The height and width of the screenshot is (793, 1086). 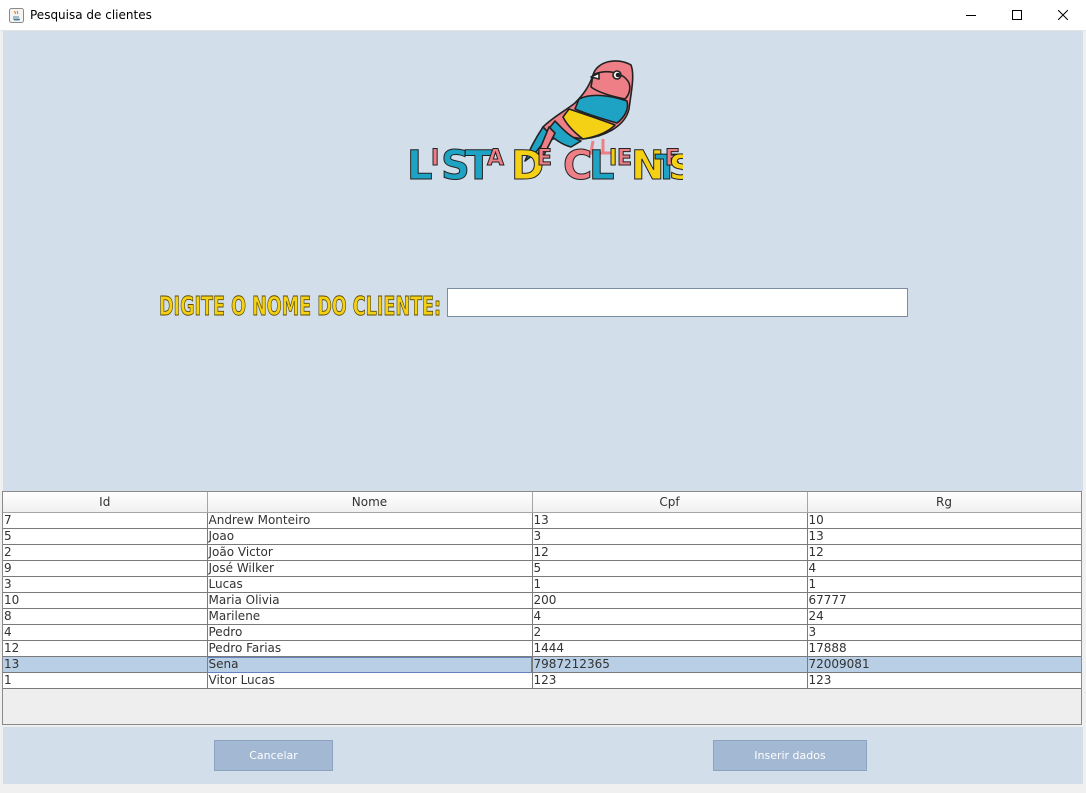 What do you see at coordinates (370, 648) in the screenshot?
I see `cell-nome: Pedro Farias` at bounding box center [370, 648].